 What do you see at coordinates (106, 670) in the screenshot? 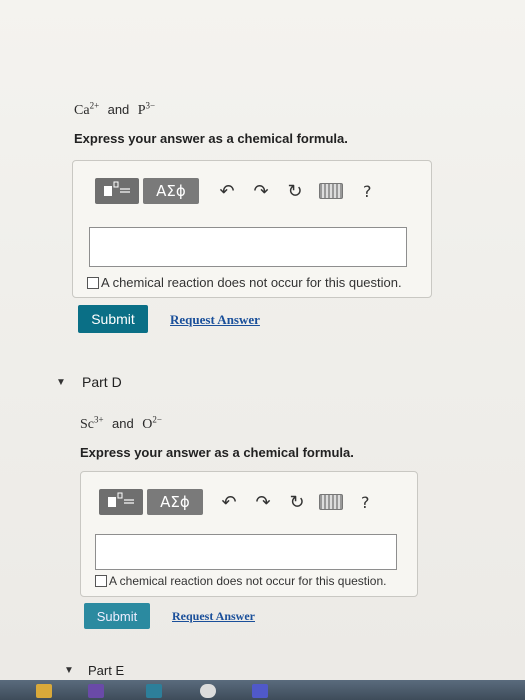
I see `part-e-title: Part E` at bounding box center [106, 670].